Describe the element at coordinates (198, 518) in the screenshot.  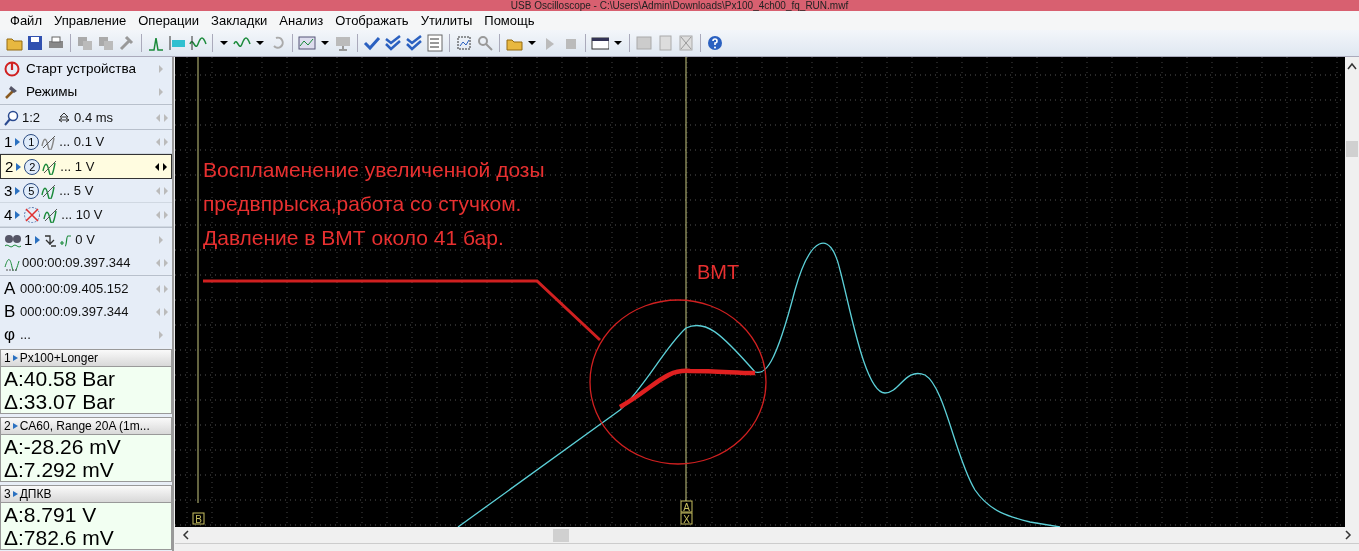
I see `cursor-marker: B` at that location.